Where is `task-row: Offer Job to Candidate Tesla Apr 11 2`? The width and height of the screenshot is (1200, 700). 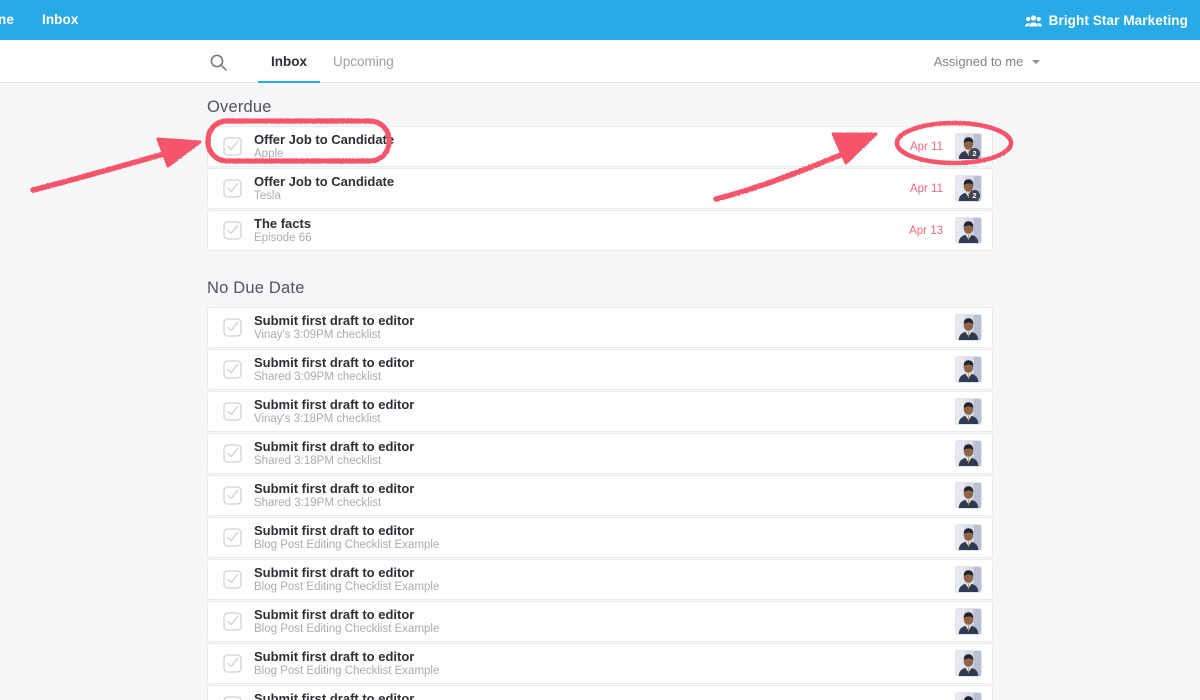
task-row: Offer Job to Candidate Tesla Apr 11 2 is located at coordinates (600, 188).